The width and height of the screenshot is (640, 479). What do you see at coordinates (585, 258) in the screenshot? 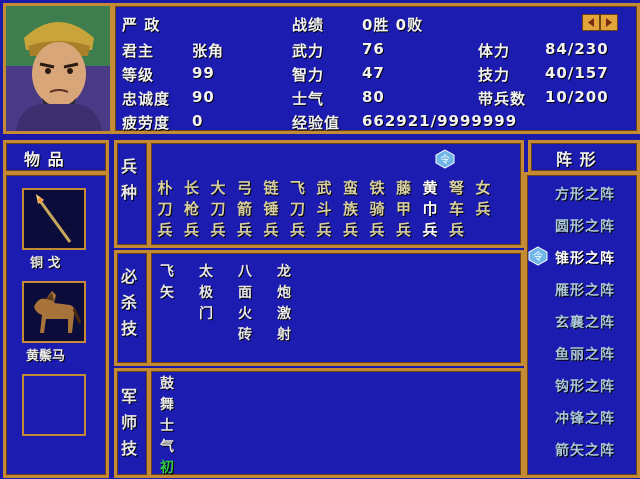
I see `formation-item: 锥形之阵` at bounding box center [585, 258].